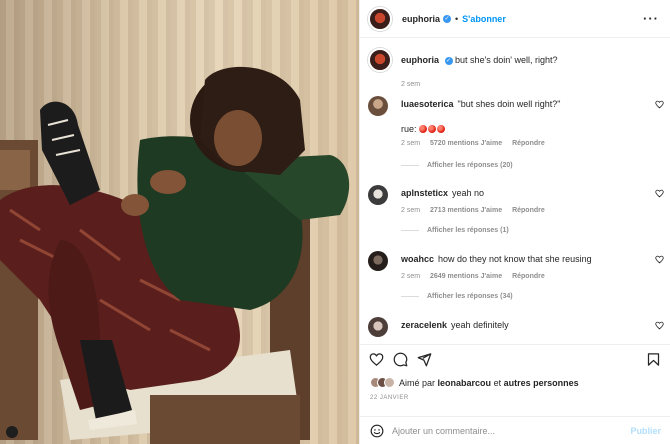  What do you see at coordinates (515, 259) in the screenshot?
I see `comment-text: how do they not know that she reusing` at bounding box center [515, 259].